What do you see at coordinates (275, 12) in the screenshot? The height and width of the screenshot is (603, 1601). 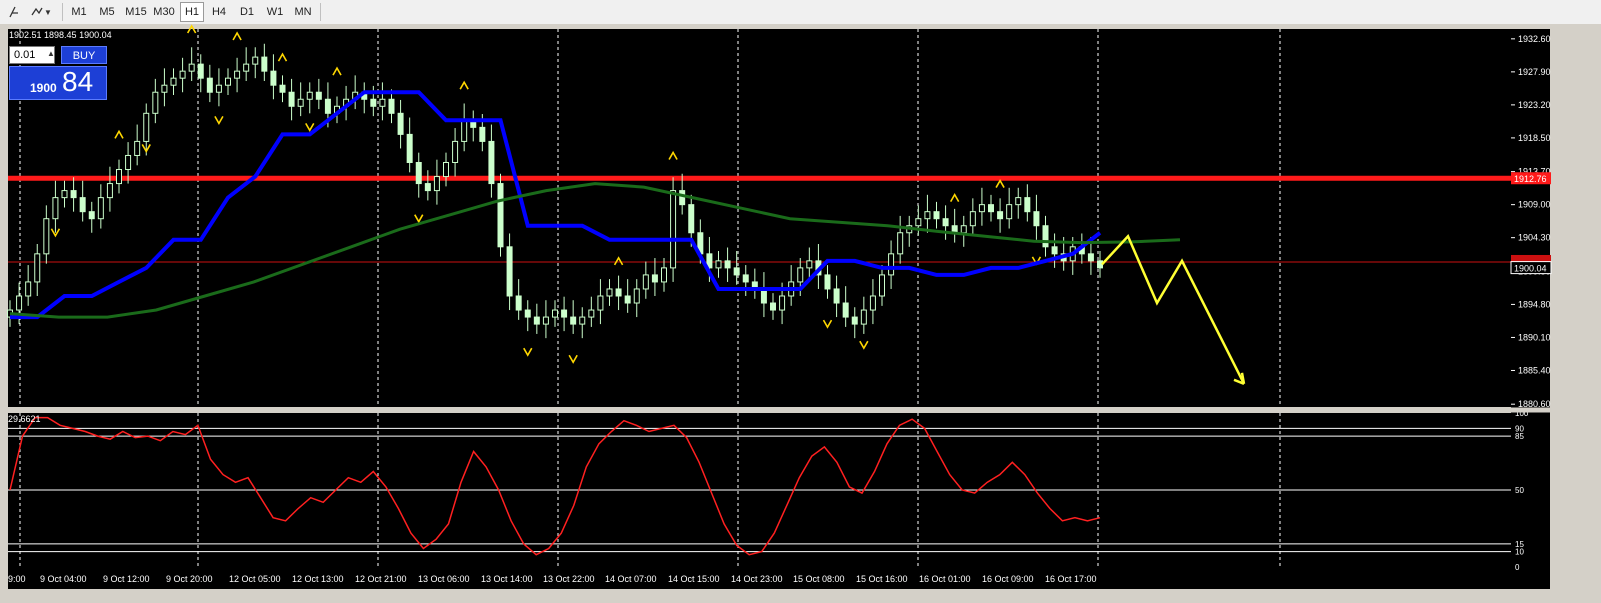 I see `tf-w1-button: W1` at bounding box center [275, 12].